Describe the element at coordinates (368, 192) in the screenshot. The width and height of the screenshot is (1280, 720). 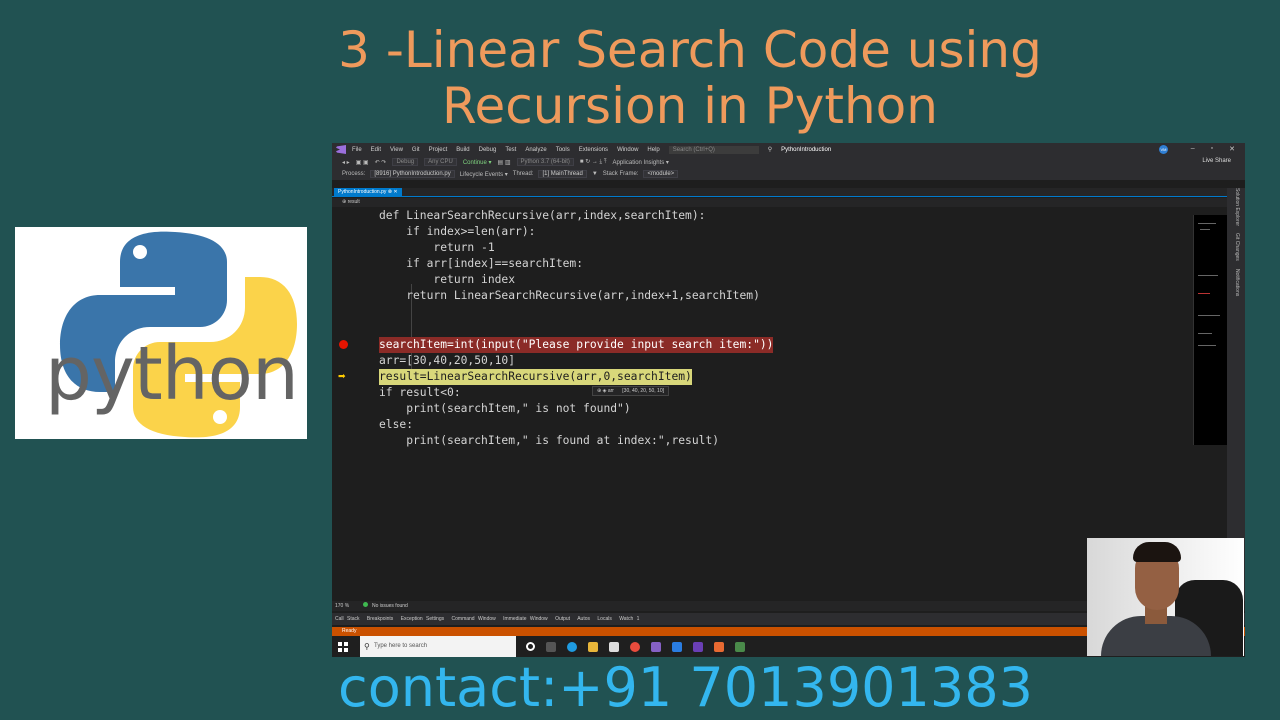
I see `tab-python-introduction: PythonIntroduction.py ⊗ ✕` at that location.